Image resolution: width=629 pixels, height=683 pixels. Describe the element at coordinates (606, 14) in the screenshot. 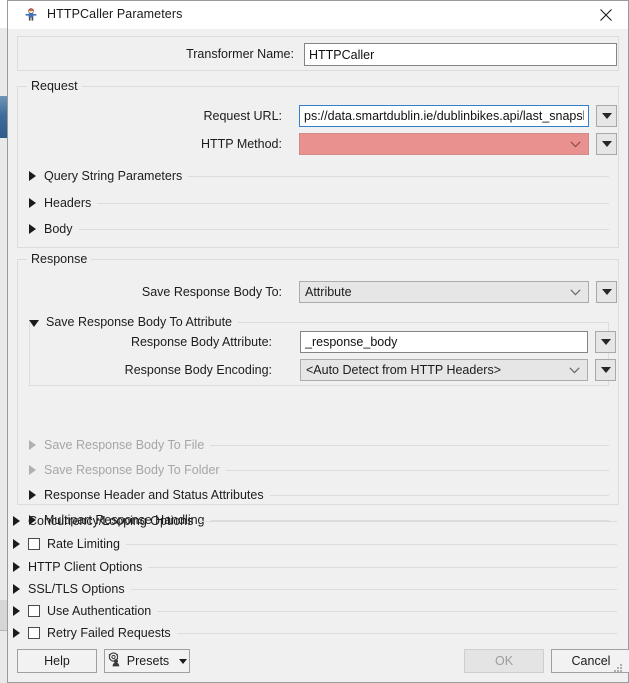

I see `close-icon` at that location.